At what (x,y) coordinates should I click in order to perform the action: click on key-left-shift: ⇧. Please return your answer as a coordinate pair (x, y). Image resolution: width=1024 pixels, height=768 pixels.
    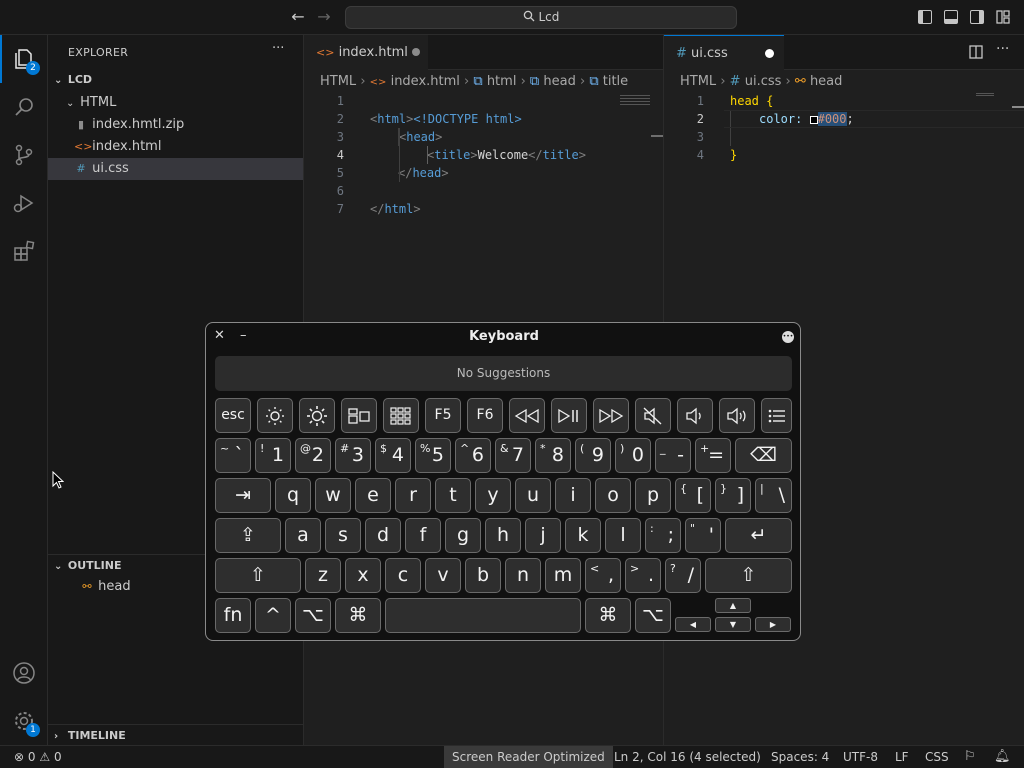
    Looking at the image, I should click on (258, 575).